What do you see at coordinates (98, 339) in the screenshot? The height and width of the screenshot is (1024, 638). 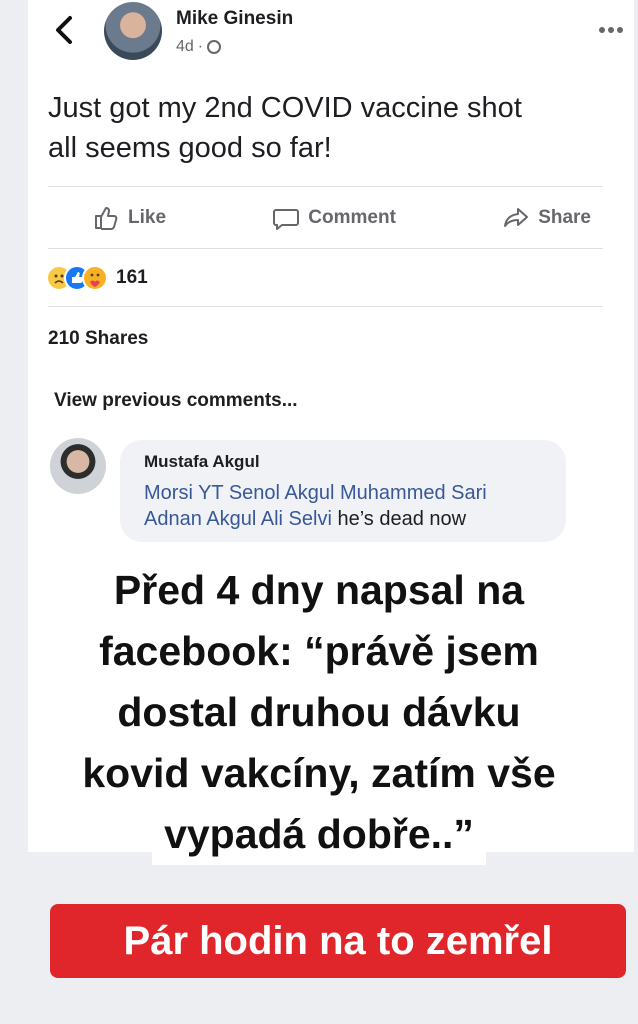 I see `shares-count: 210 Shares` at bounding box center [98, 339].